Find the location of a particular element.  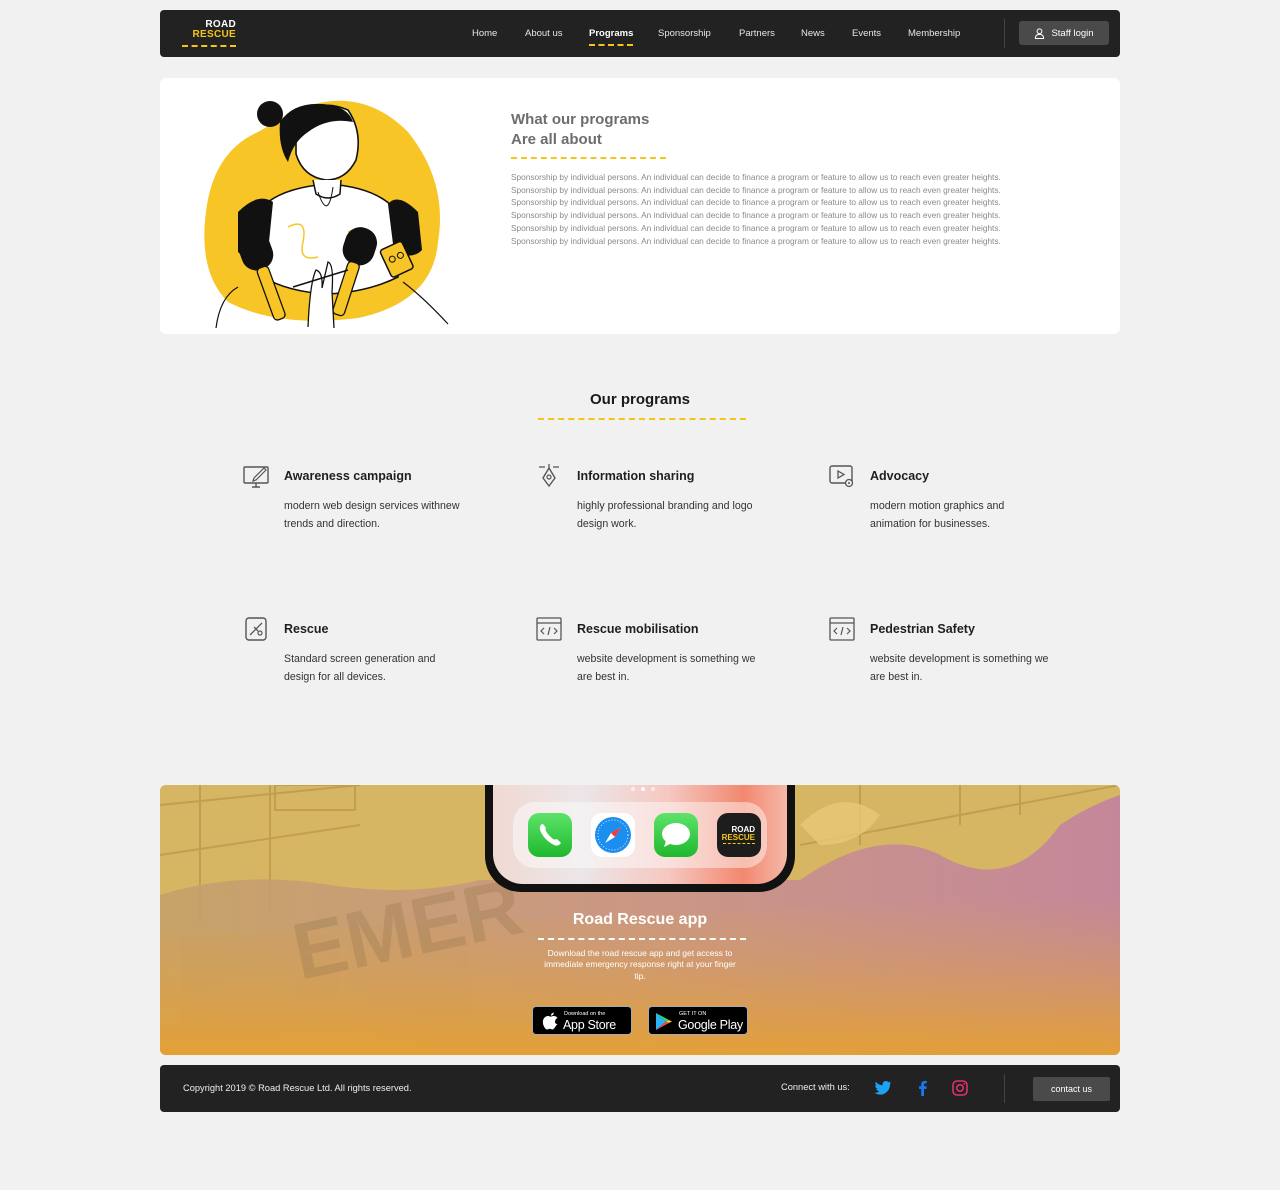

connect-label: Connect with us: is located at coordinates (815, 1087).